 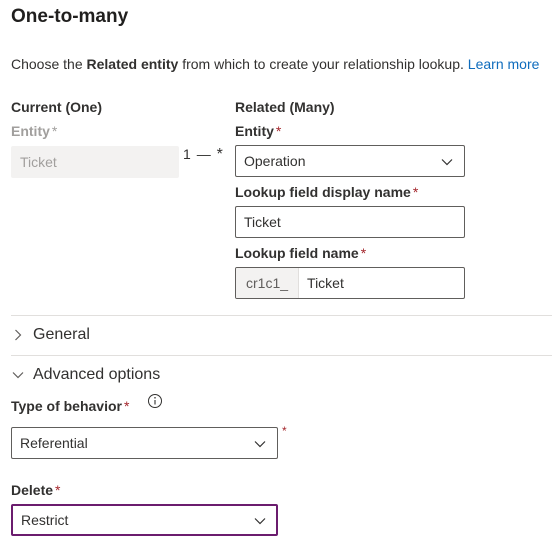 I want to click on connector-one: 1, so click(x=187, y=154).